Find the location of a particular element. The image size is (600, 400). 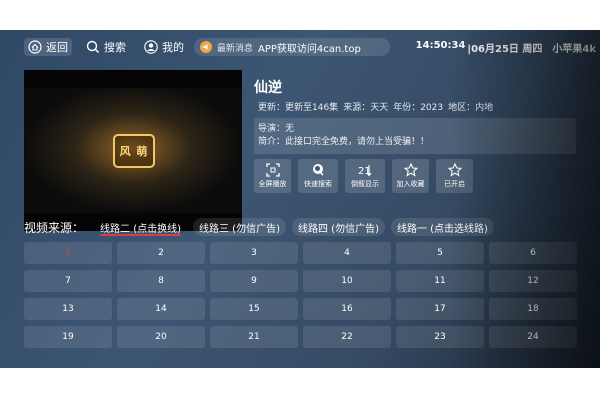

reverse-order-button: 21 倒叙显示 is located at coordinates (365, 176).